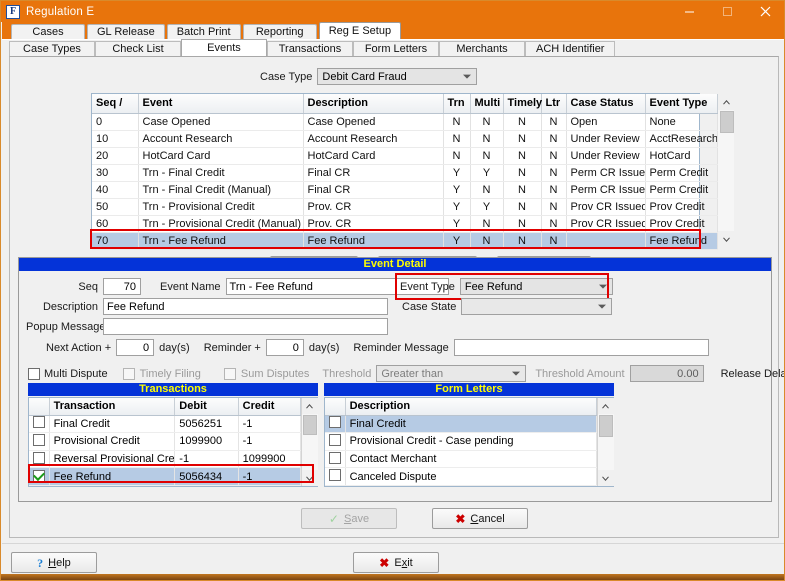 The width and height of the screenshot is (785, 581). I want to click on col-timely: Timely, so click(522, 104).